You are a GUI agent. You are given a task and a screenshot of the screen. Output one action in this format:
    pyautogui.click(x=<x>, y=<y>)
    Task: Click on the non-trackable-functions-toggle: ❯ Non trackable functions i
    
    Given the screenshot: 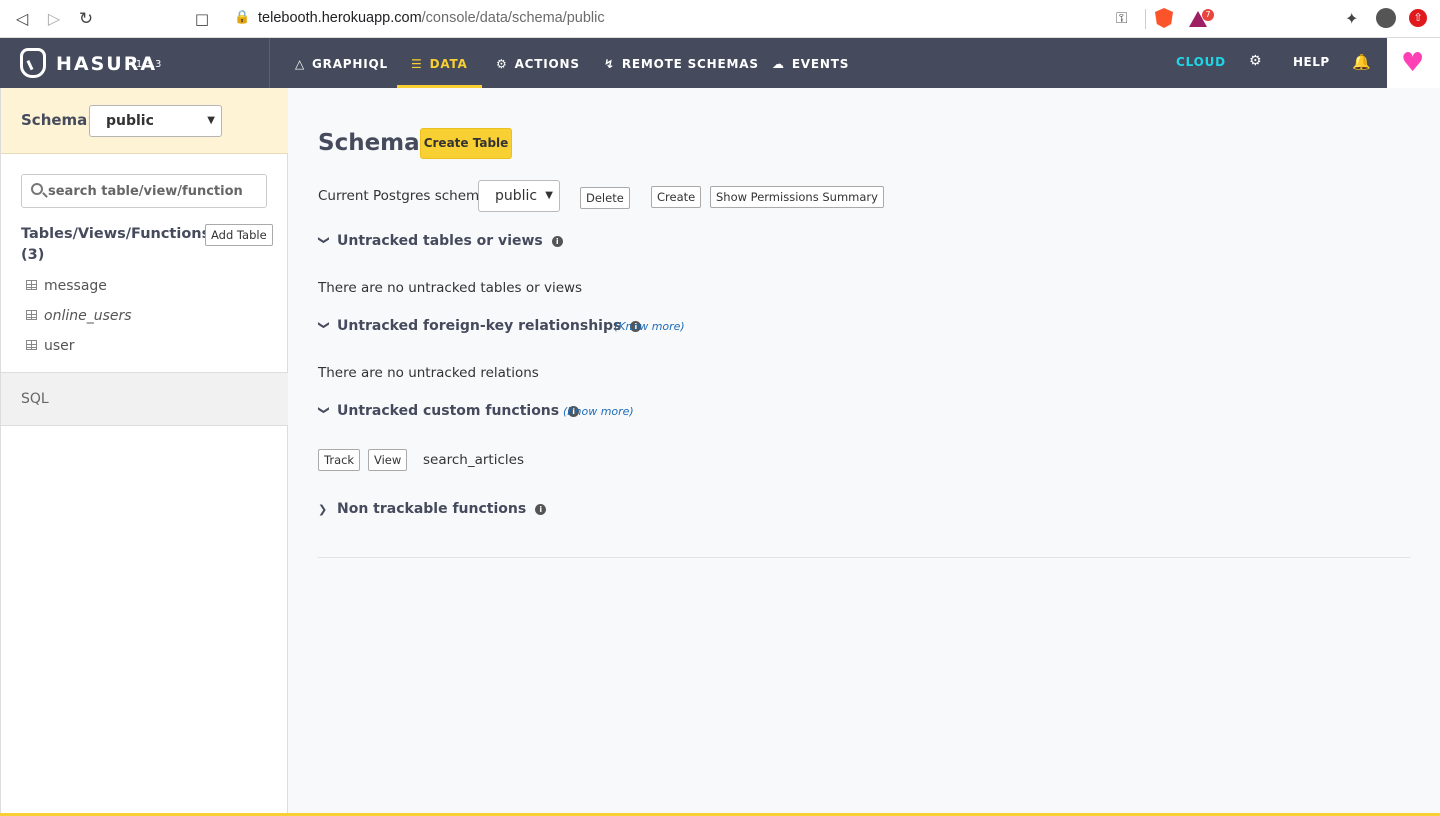 What is the action you would take?
    pyautogui.click(x=432, y=509)
    